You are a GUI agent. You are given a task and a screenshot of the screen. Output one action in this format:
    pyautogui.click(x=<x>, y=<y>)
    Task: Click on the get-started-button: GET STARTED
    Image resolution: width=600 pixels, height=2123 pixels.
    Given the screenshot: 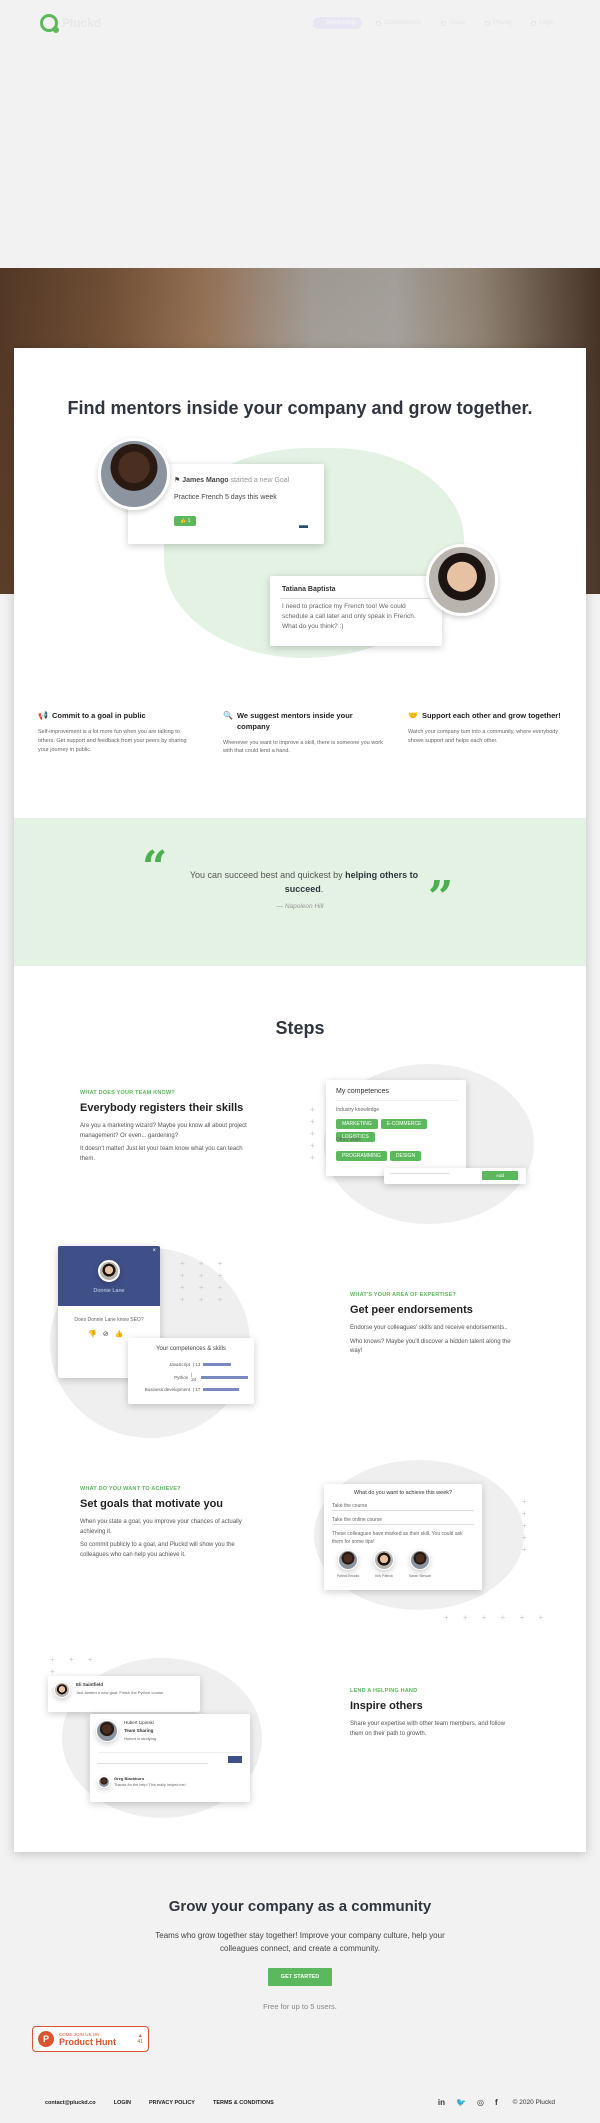 What is the action you would take?
    pyautogui.click(x=300, y=1977)
    